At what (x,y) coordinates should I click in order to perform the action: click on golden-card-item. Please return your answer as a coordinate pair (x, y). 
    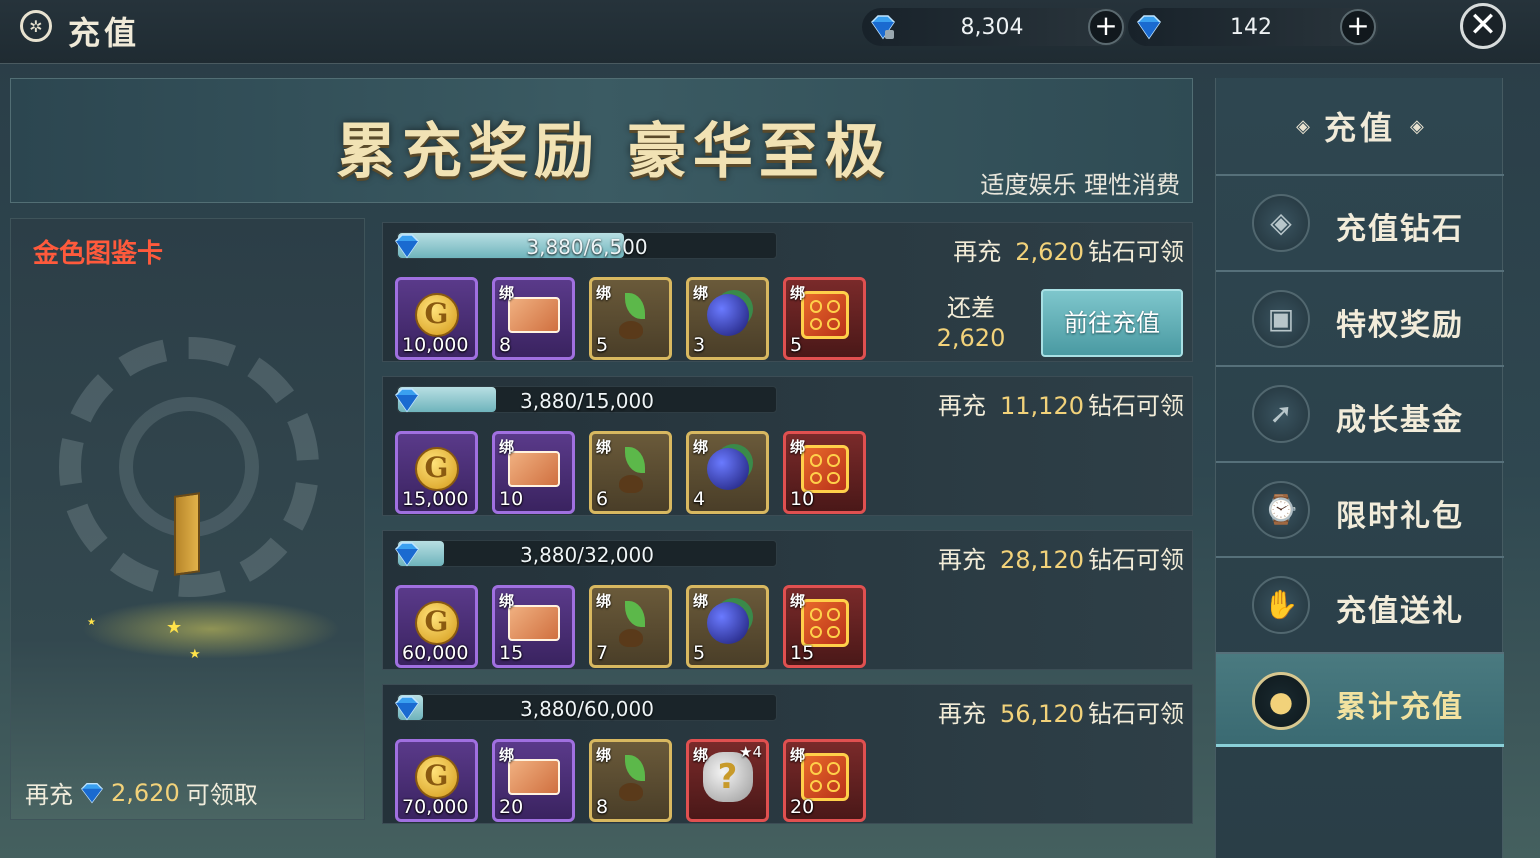
    Looking at the image, I should click on (187, 534).